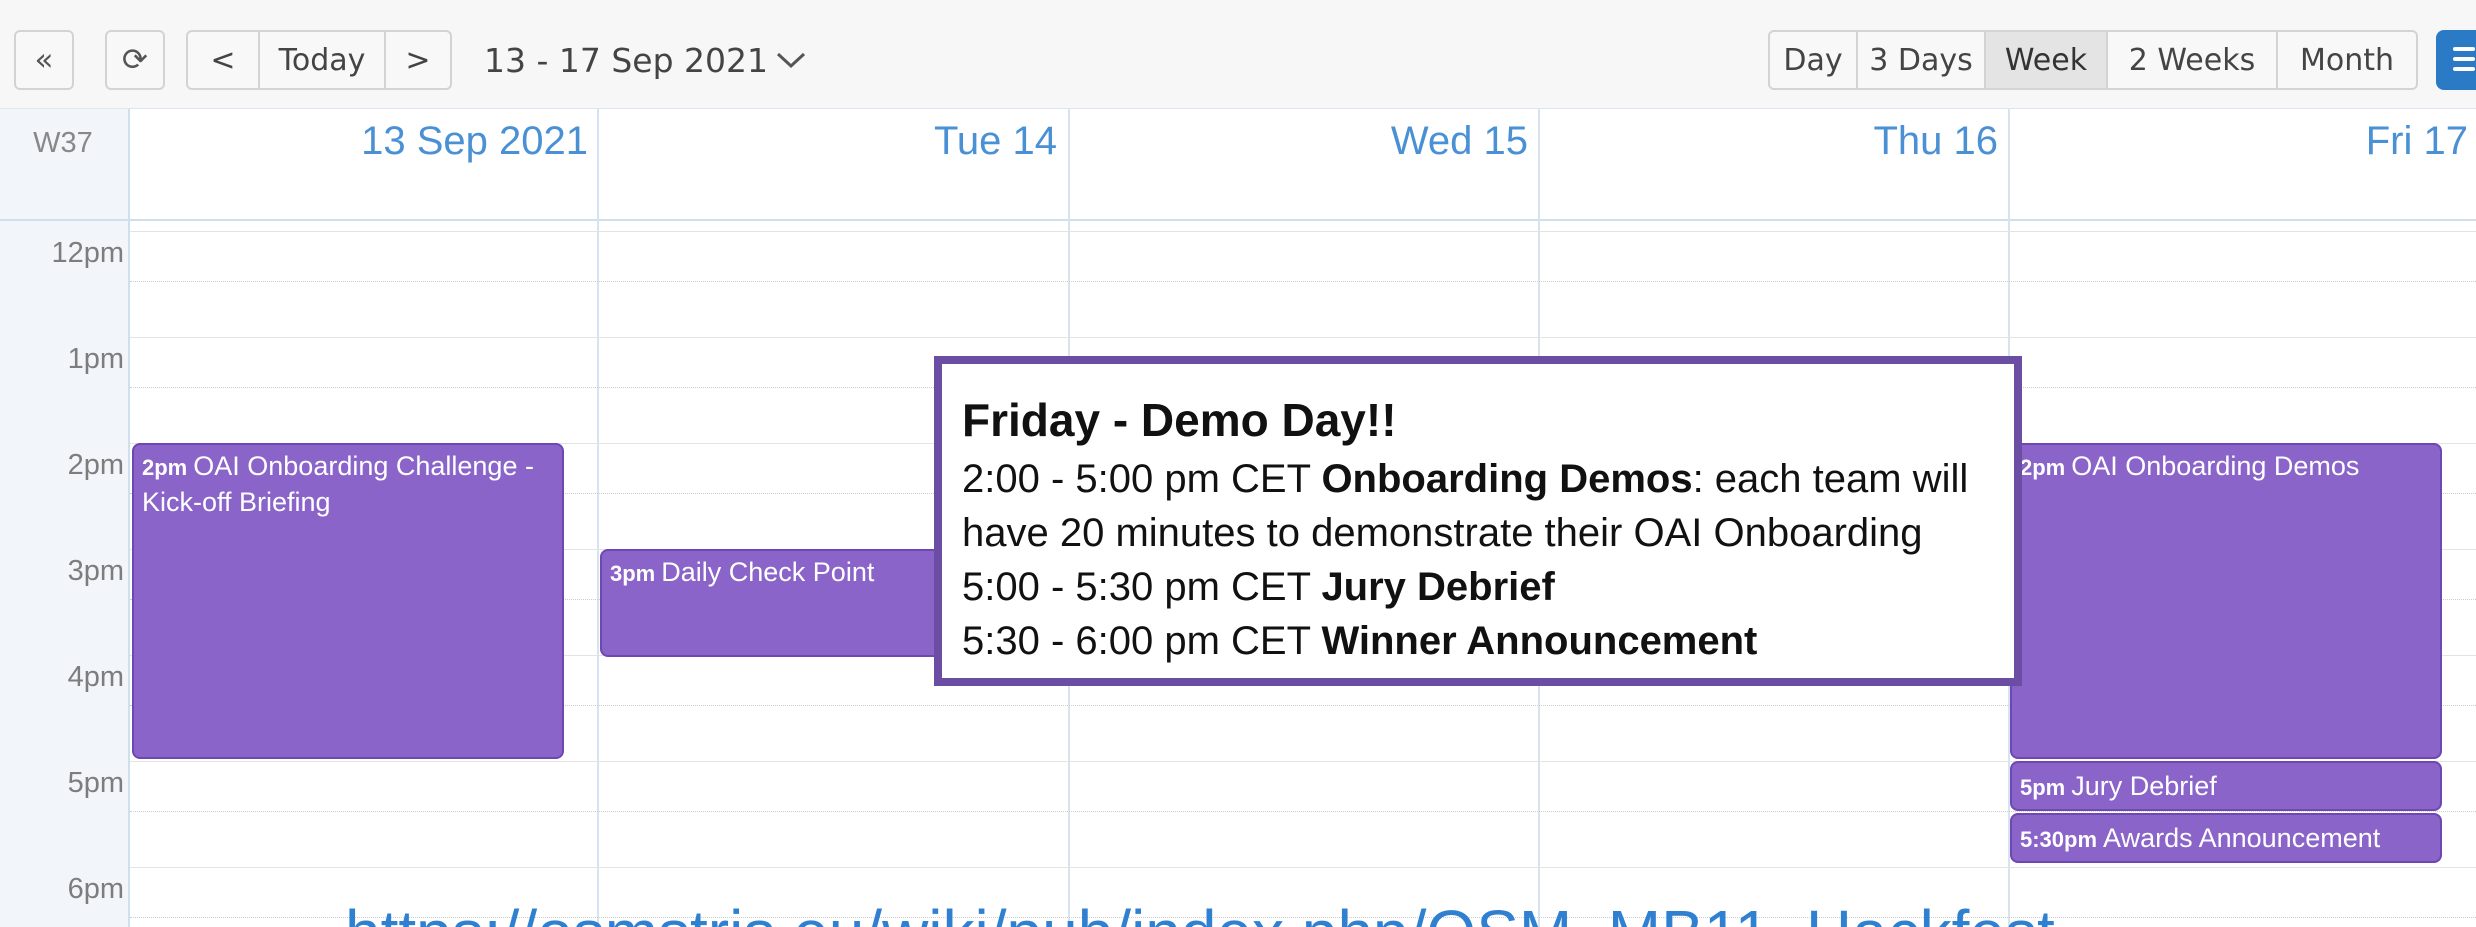 The image size is (2476, 927). Describe the element at coordinates (2226, 786) in the screenshot. I see `event-jury-debrief: 5pm Jury Debrief` at that location.